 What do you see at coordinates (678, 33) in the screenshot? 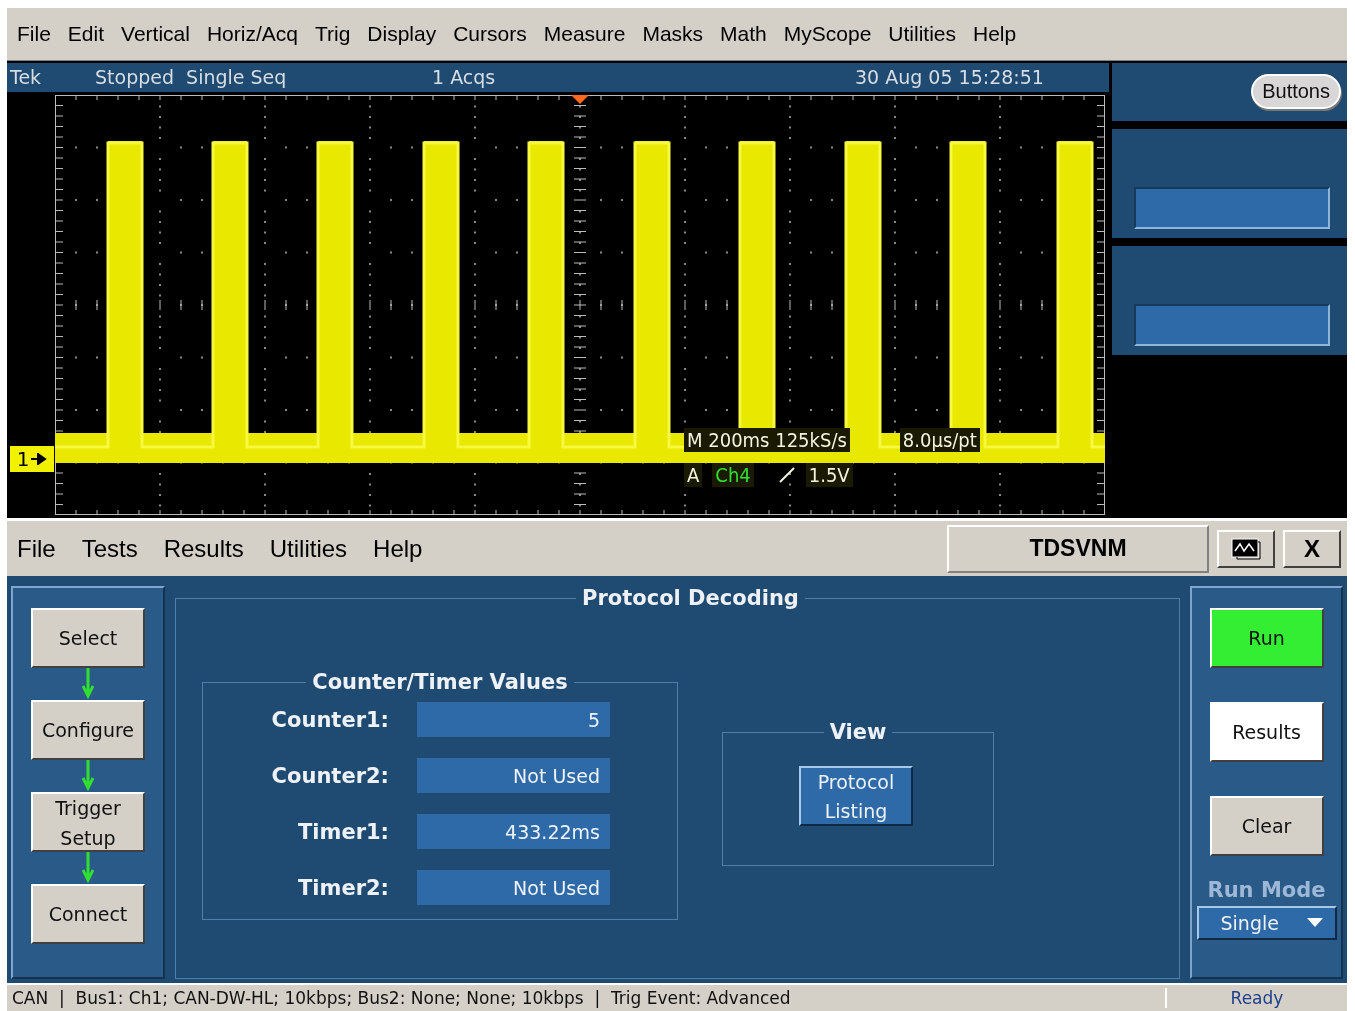
I see `menu-item: Masks` at bounding box center [678, 33].